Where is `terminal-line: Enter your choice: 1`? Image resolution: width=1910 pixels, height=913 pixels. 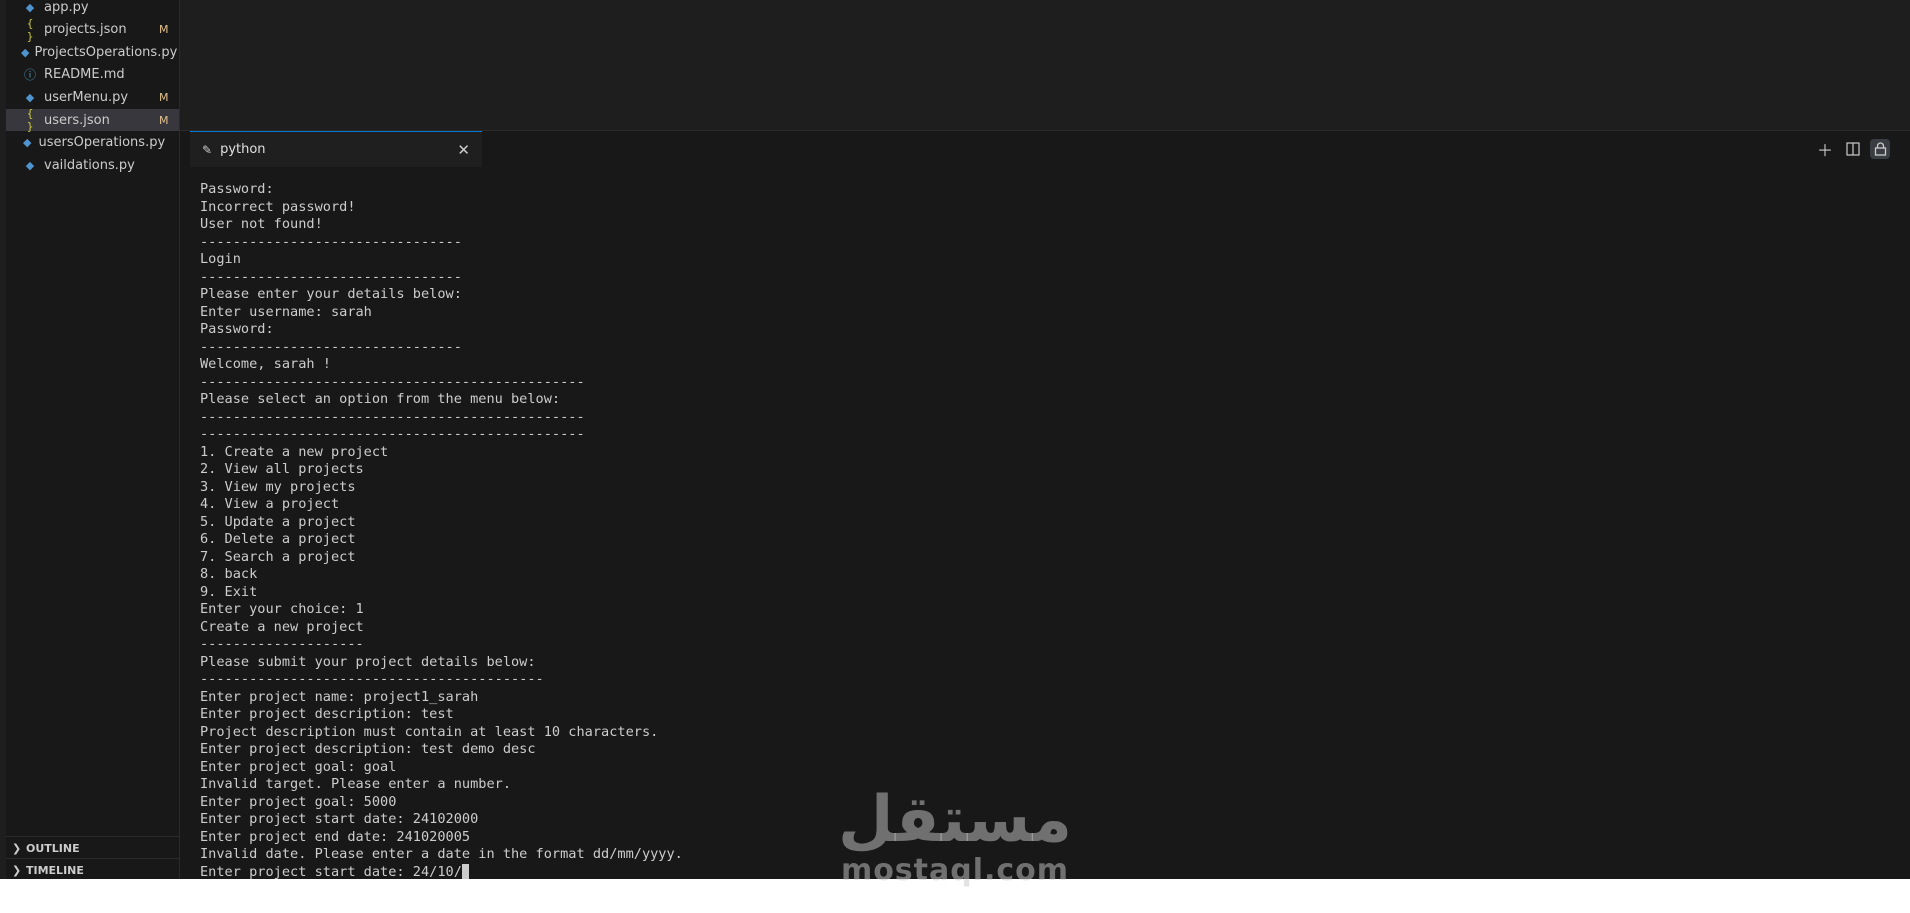 terminal-line: Enter your choice: 1 is located at coordinates (1050, 610).